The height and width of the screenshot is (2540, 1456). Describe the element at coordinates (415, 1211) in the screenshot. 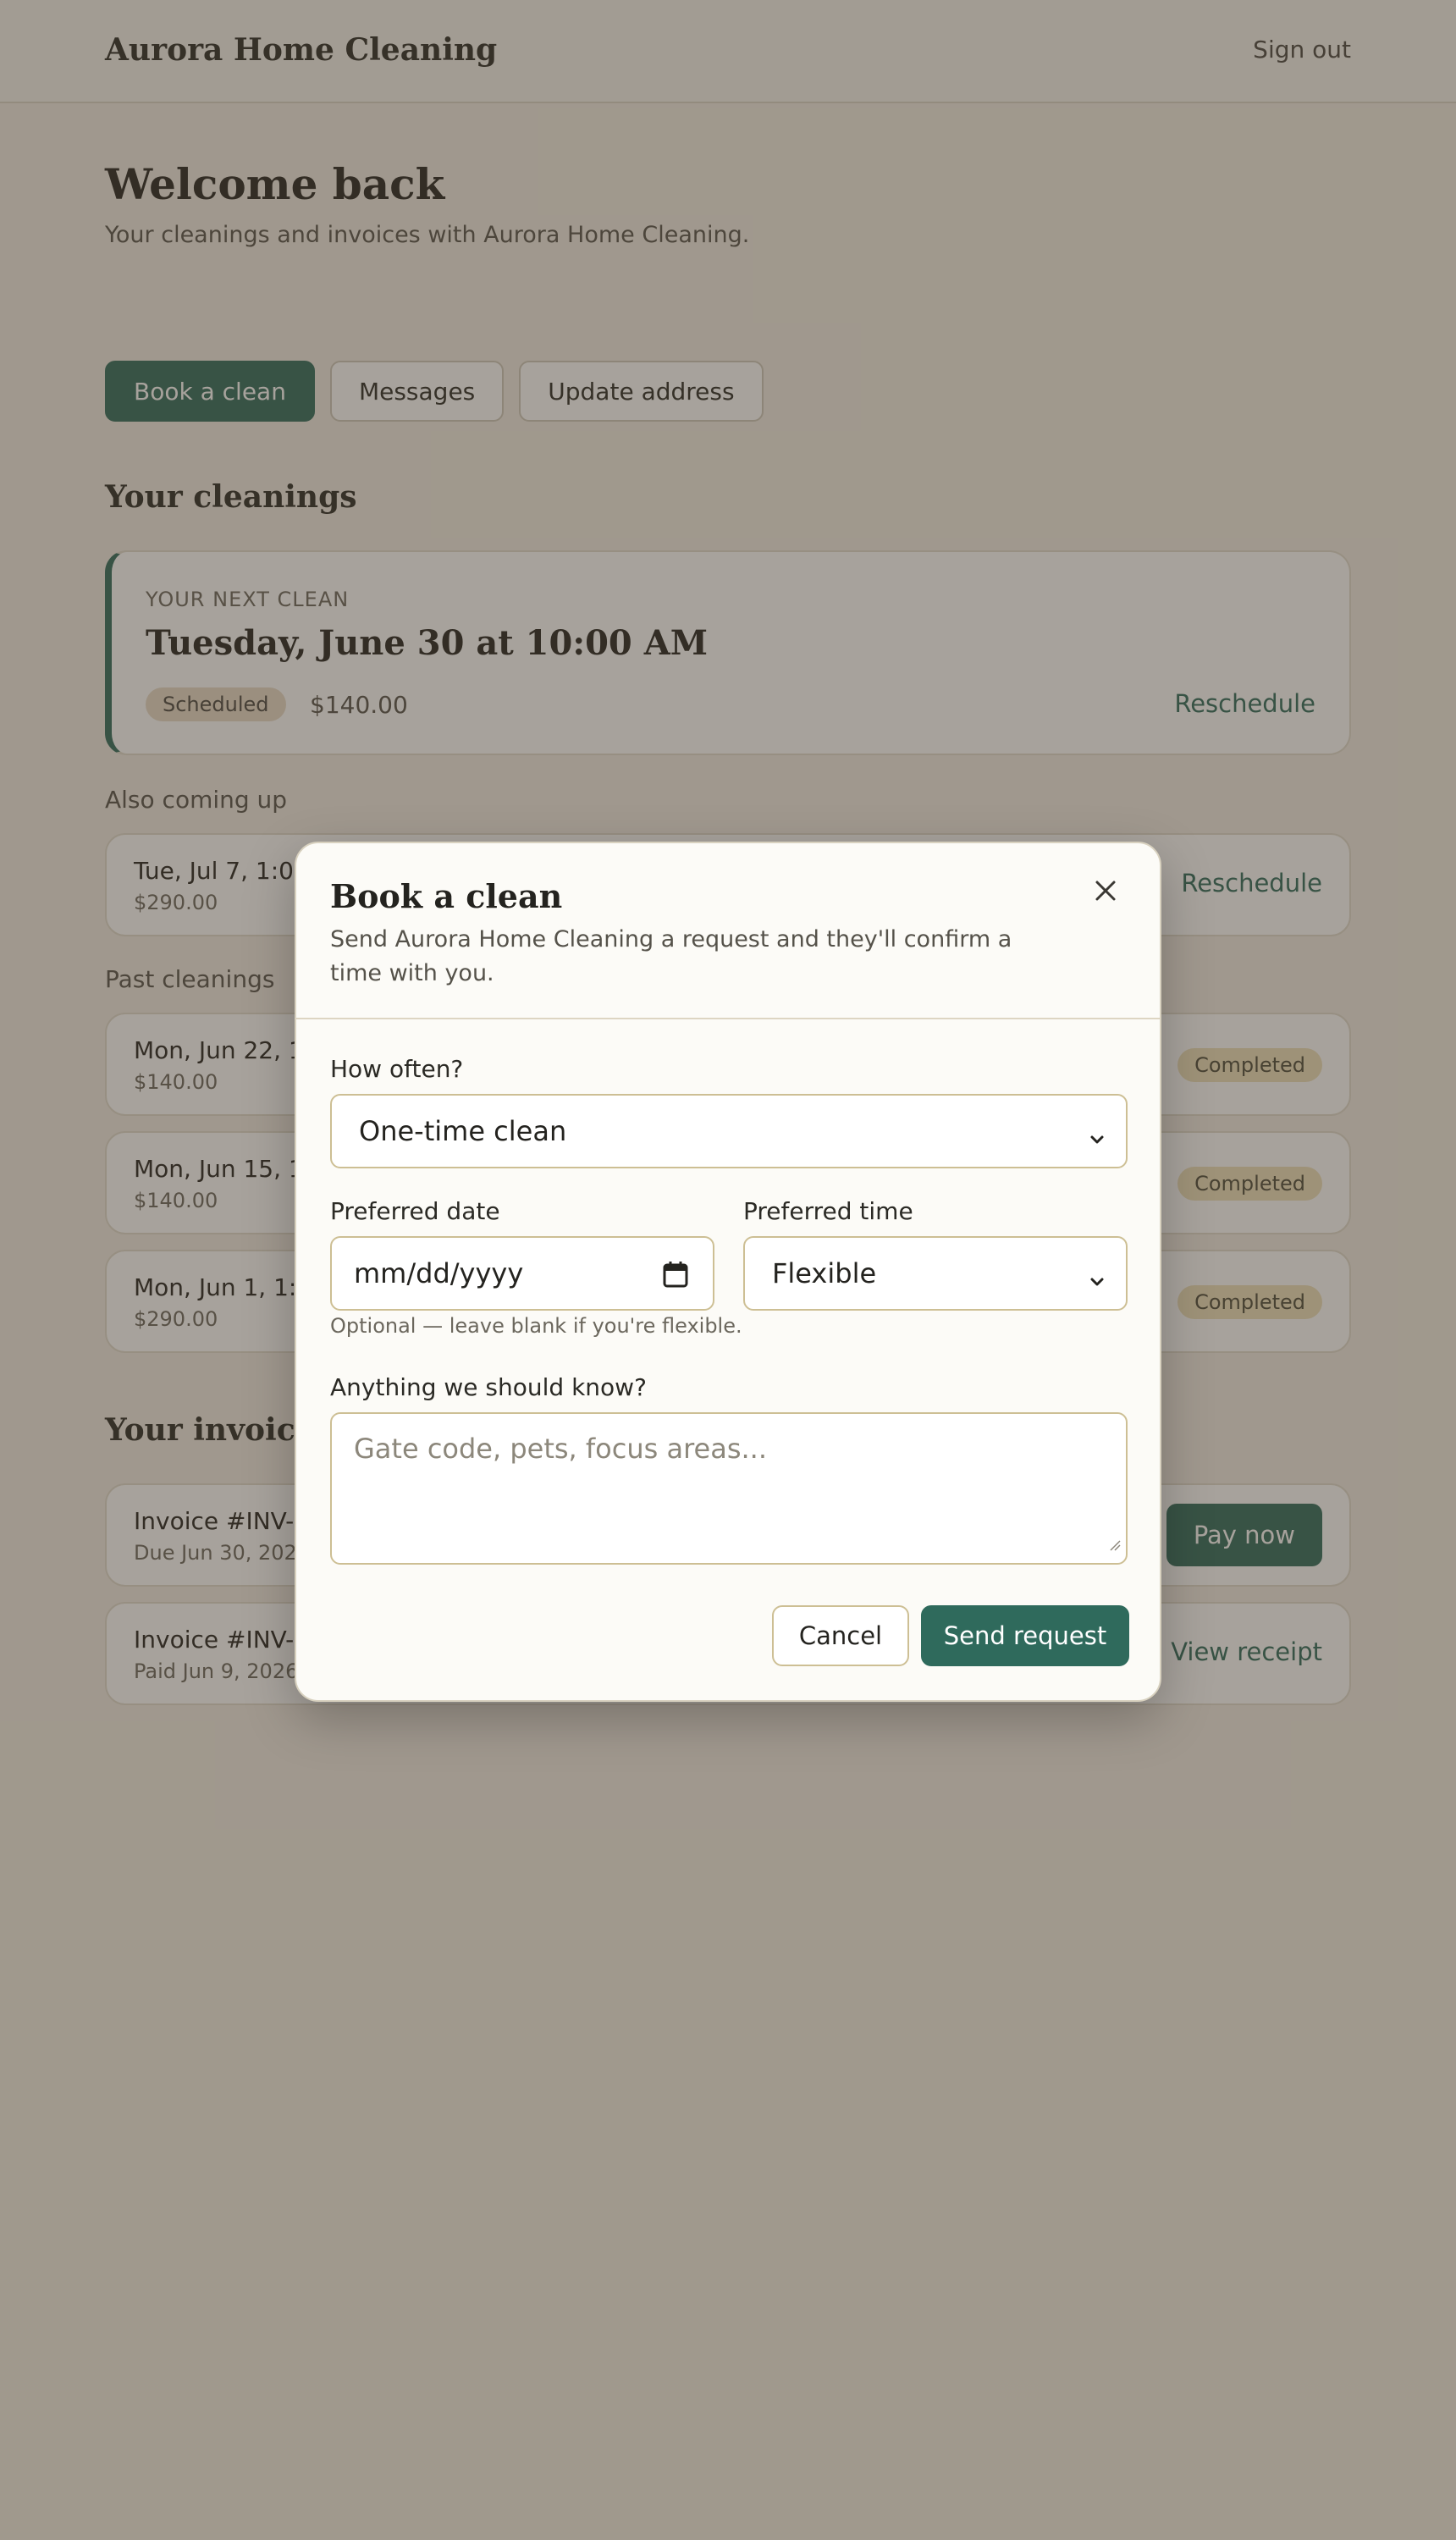

I see `preferred-date-label: Preferred date` at that location.